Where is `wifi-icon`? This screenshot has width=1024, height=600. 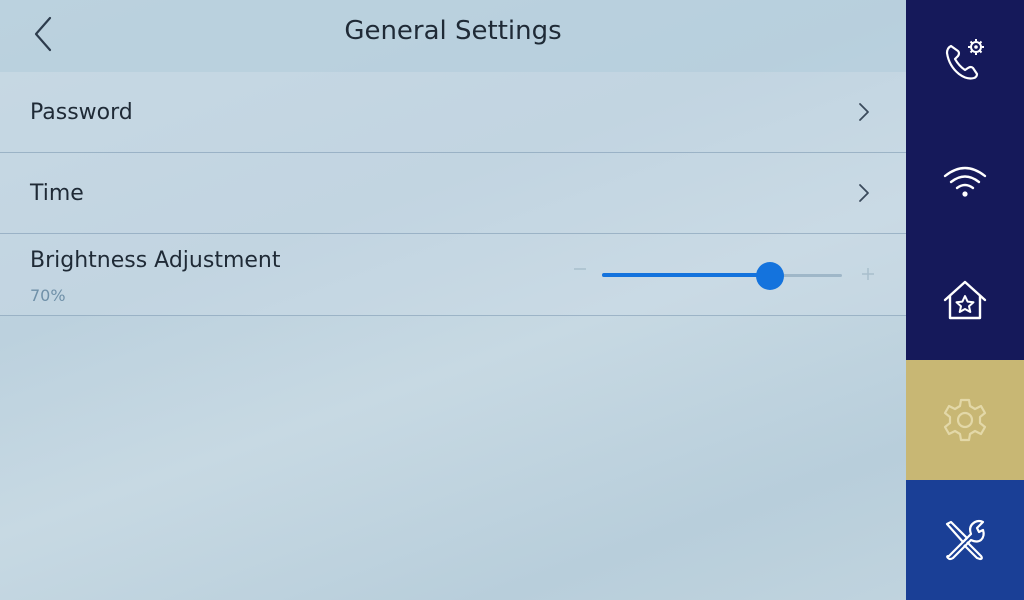
wifi-icon is located at coordinates (965, 181).